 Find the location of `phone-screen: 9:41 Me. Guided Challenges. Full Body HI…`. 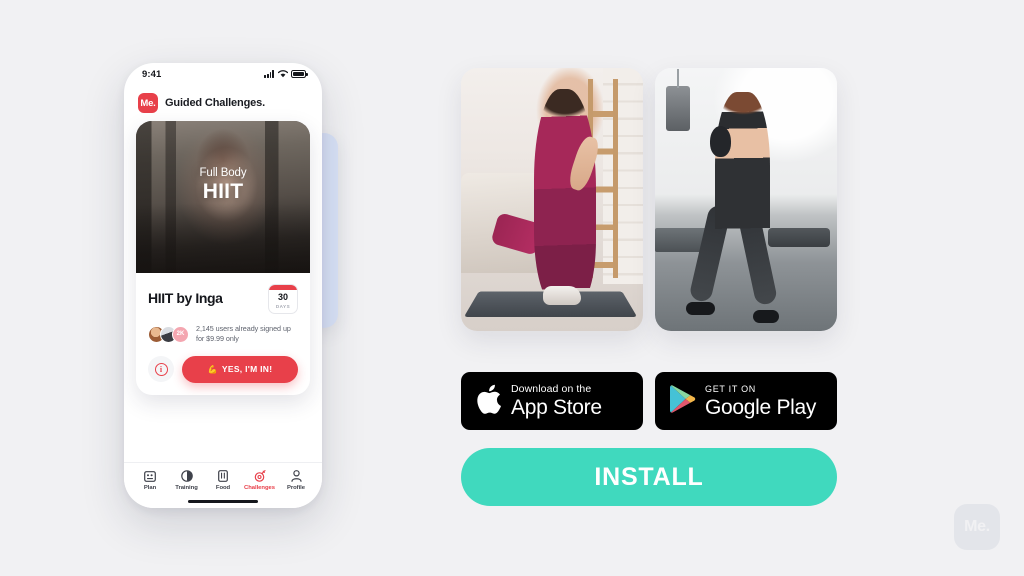

phone-screen: 9:41 Me. Guided Challenges. Full Body HI… is located at coordinates (223, 285).